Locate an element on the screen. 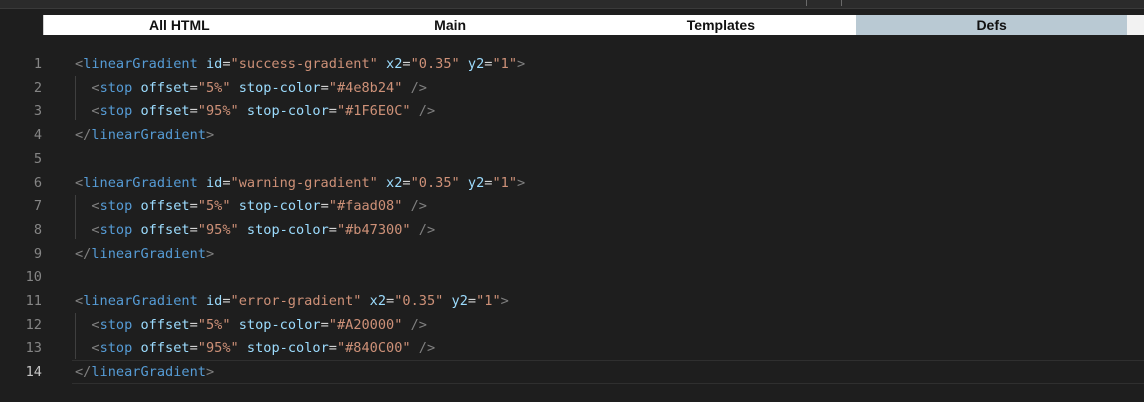 The height and width of the screenshot is (402, 1144). line-number: 5 is located at coordinates (37, 158).